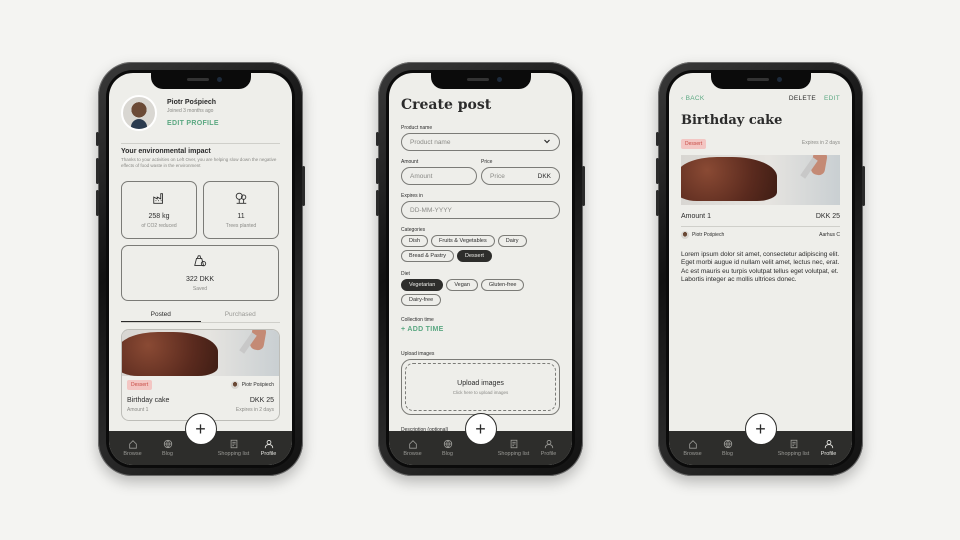 Image resolution: width=960 pixels, height=540 pixels. What do you see at coordinates (427, 256) in the screenshot?
I see `chip-bread-pastry: Bread & Pastry` at bounding box center [427, 256].